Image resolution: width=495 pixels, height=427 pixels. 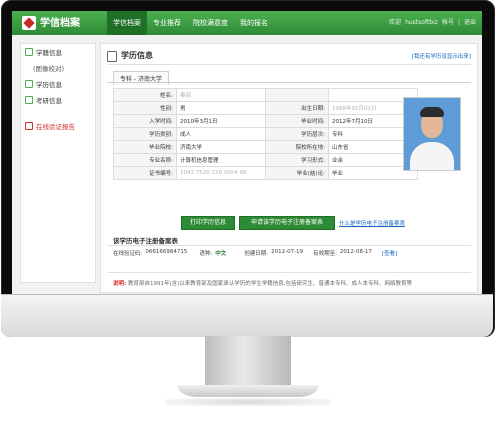 I want to click on welcome-text: 欢迎, so click(x=395, y=22).